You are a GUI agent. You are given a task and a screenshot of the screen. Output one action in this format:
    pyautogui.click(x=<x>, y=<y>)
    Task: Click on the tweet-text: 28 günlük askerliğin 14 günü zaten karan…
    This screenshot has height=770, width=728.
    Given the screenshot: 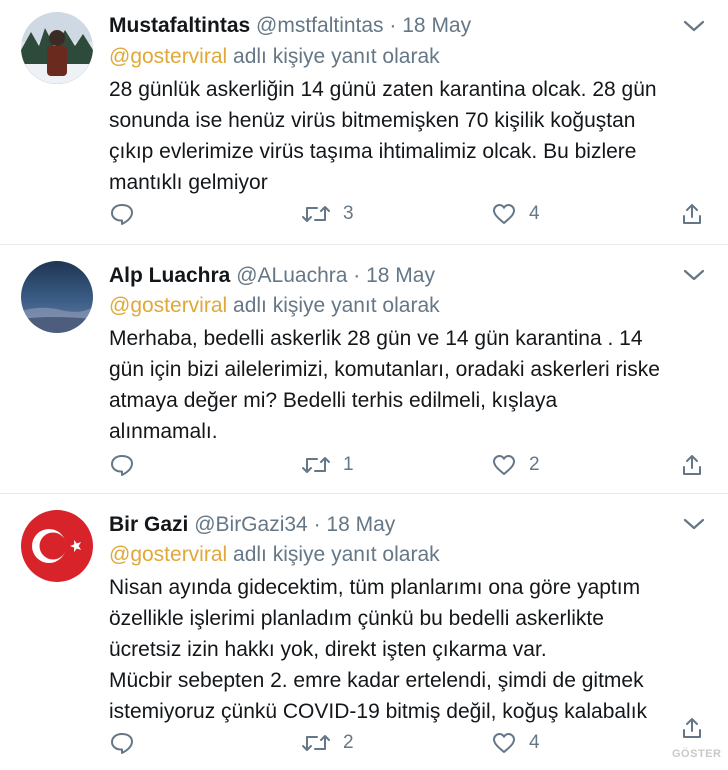 What is the action you would take?
    pyautogui.click(x=383, y=136)
    